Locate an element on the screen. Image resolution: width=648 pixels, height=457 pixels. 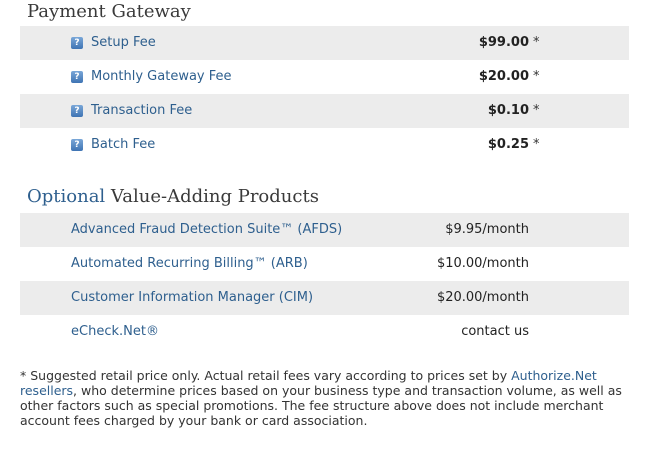
fee-price: $0.10 is located at coordinates (508, 110).